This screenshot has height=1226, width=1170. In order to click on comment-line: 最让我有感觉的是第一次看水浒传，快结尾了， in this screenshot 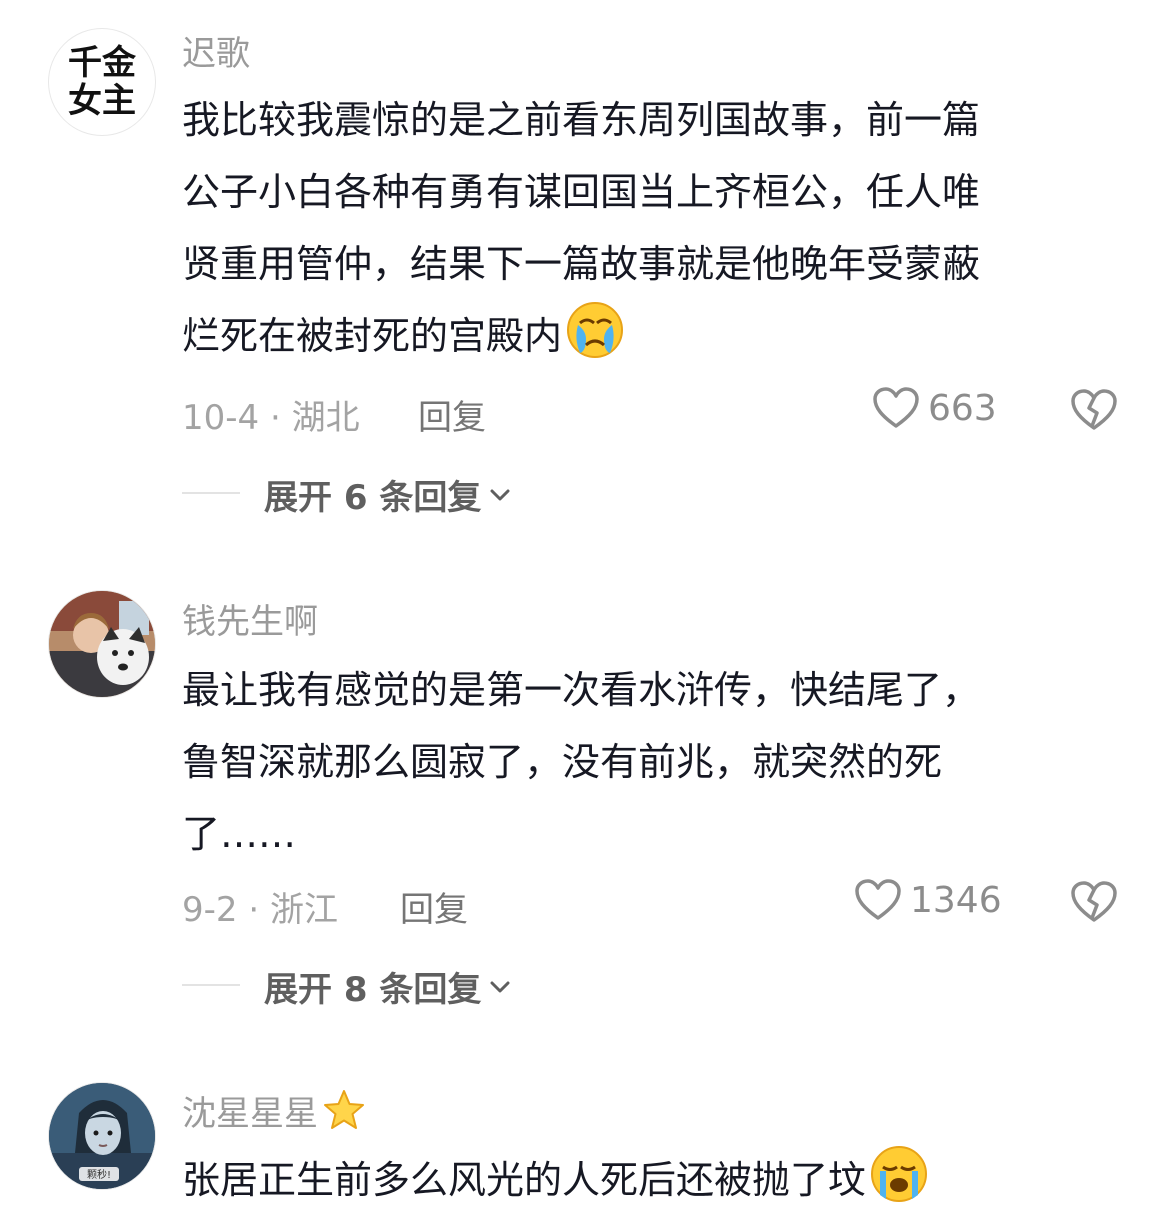, I will do `click(581, 690)`.